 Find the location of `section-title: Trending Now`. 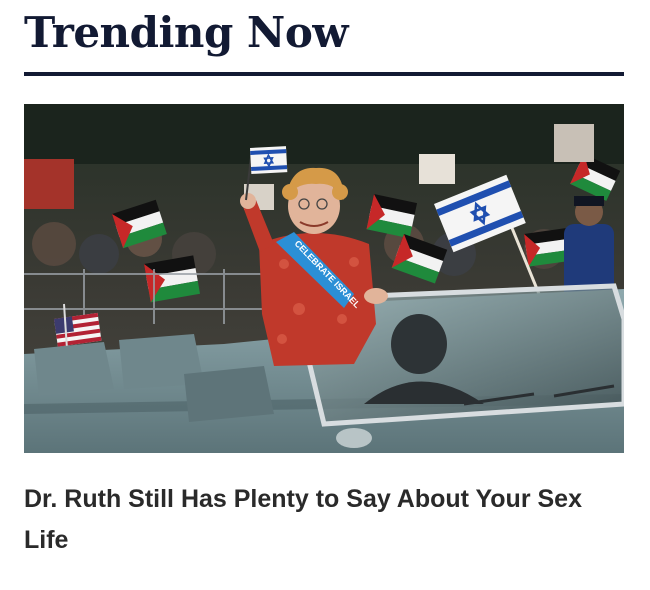

section-title: Trending Now is located at coordinates (186, 32).